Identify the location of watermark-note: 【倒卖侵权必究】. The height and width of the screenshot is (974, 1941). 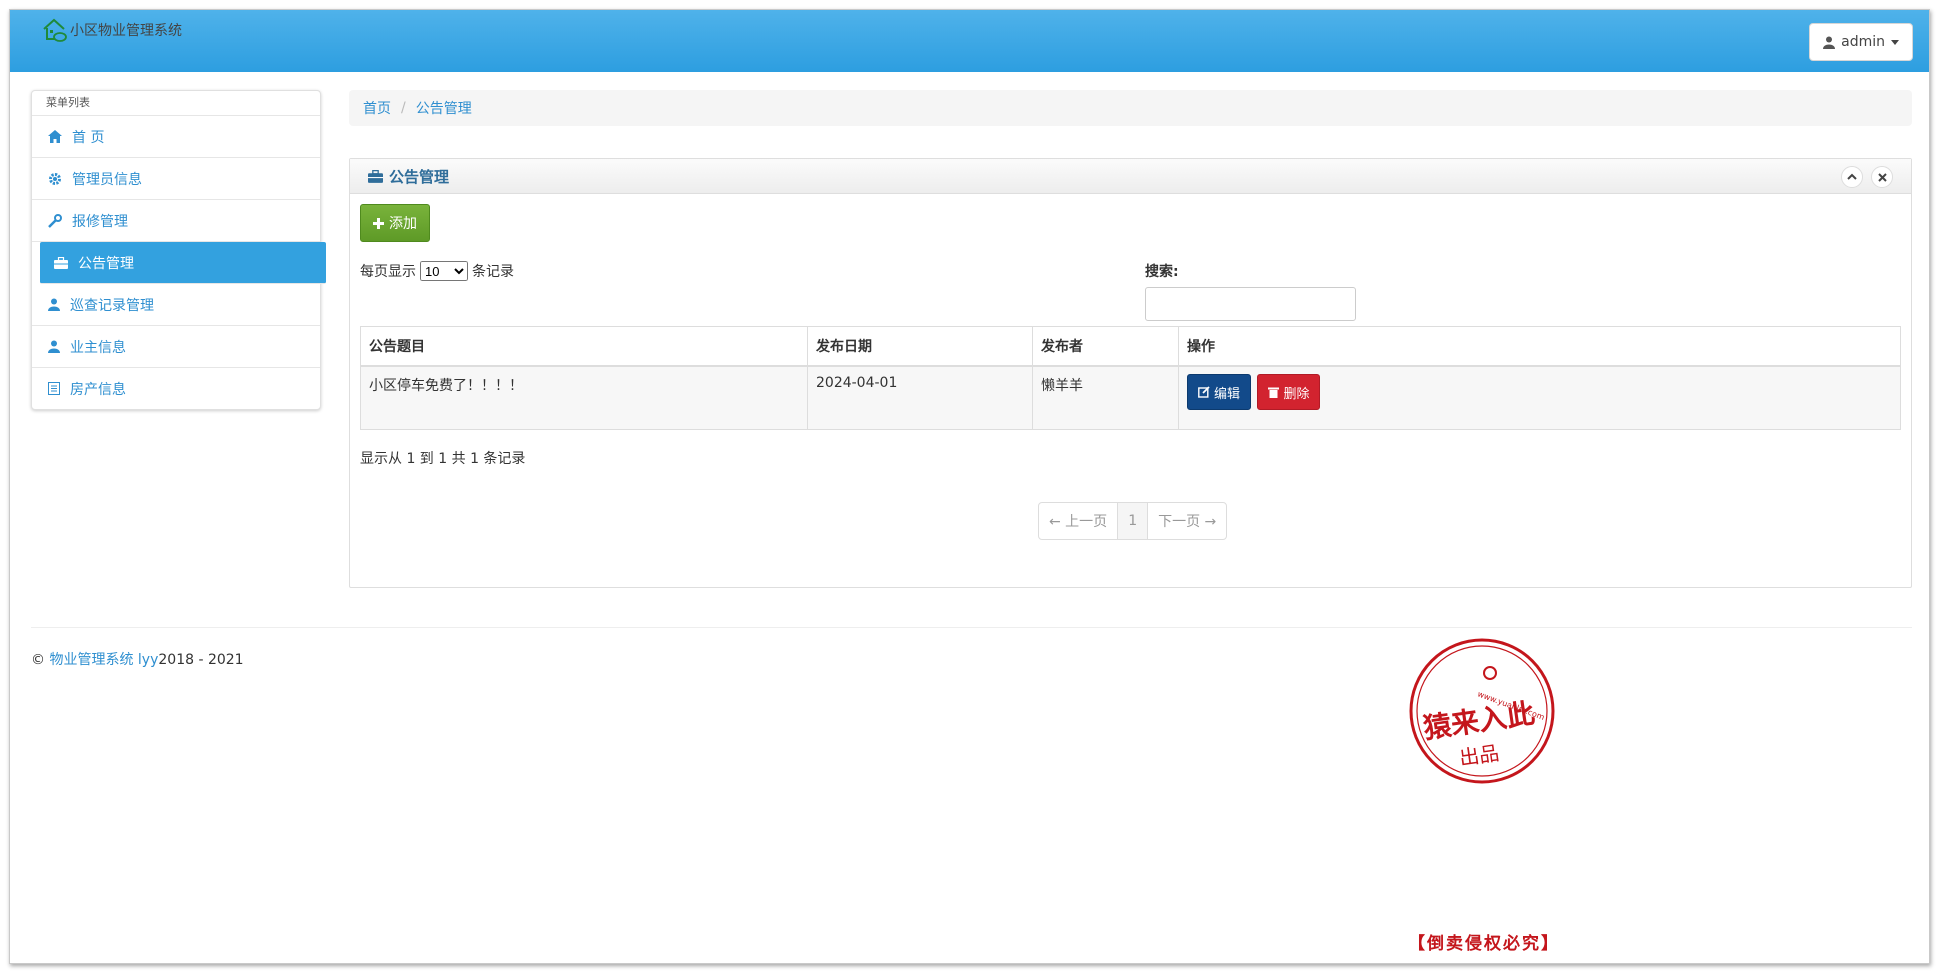
(1484, 944).